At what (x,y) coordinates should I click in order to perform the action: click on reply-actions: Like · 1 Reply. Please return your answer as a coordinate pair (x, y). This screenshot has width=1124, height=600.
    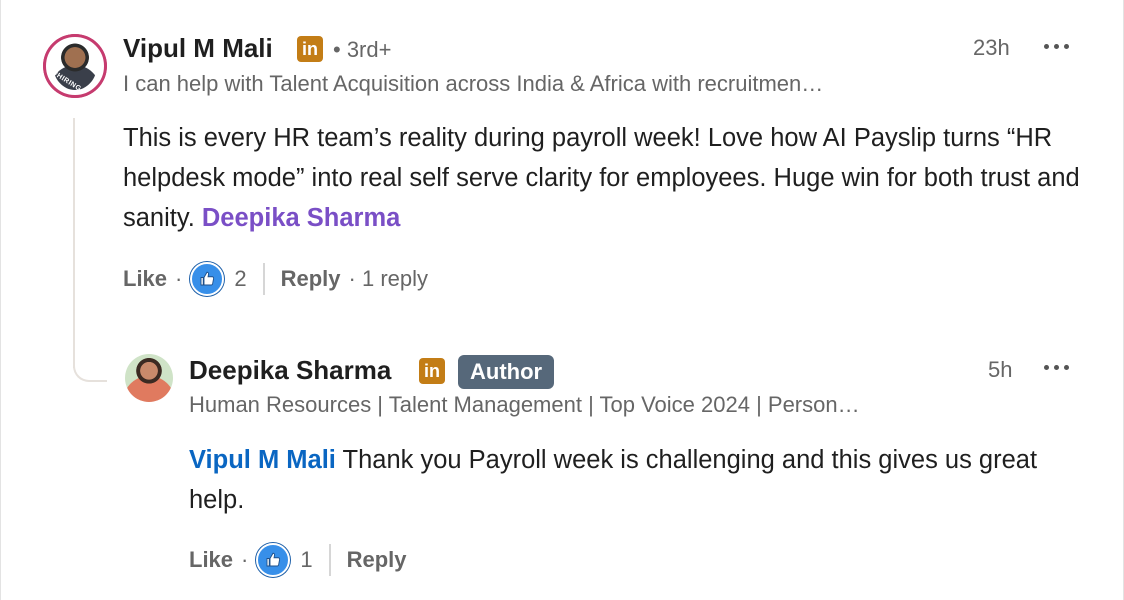
    Looking at the image, I should click on (298, 560).